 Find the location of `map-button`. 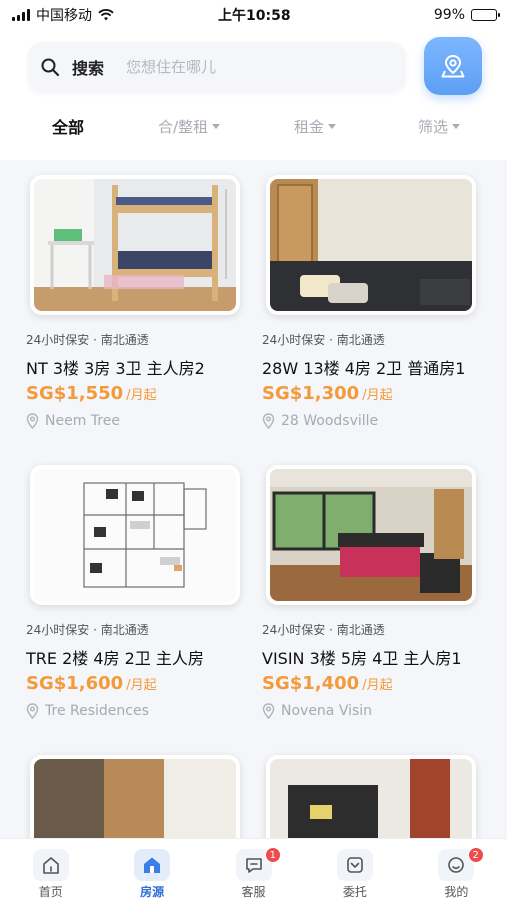

map-button is located at coordinates (453, 66).